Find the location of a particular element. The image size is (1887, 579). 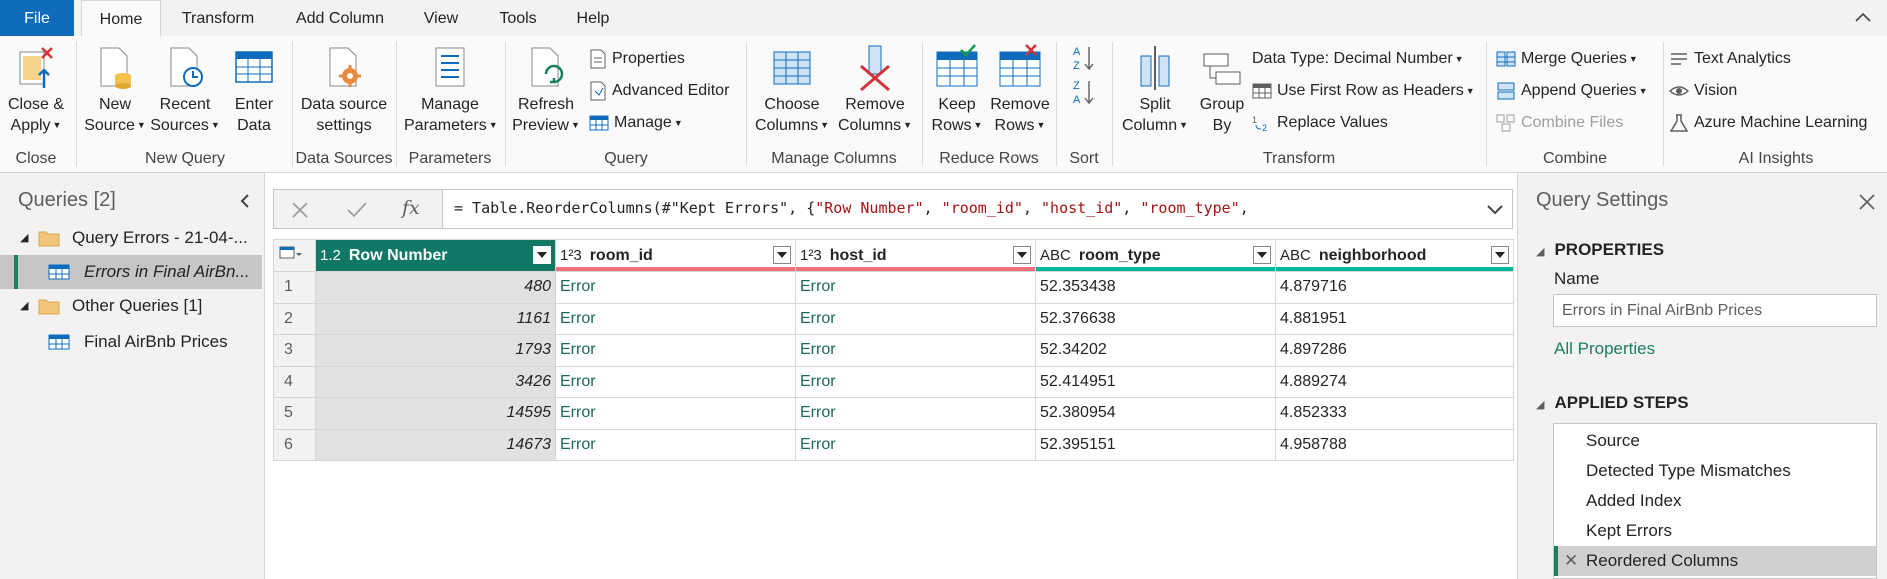

step-item: Added Index is located at coordinates (1715, 501).